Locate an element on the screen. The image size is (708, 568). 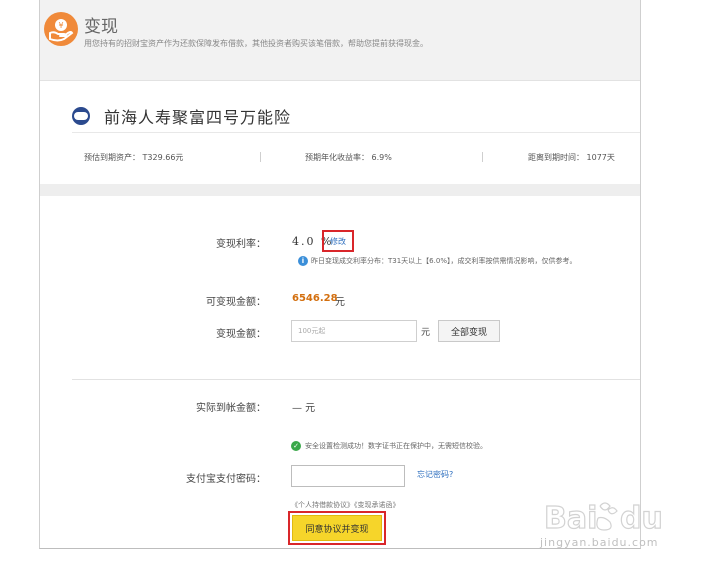
received-amount: — 元 is located at coordinates (304, 408).